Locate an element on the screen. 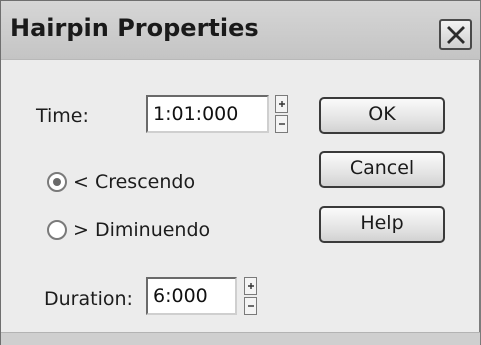  duration-label: Duration: is located at coordinates (88, 299).